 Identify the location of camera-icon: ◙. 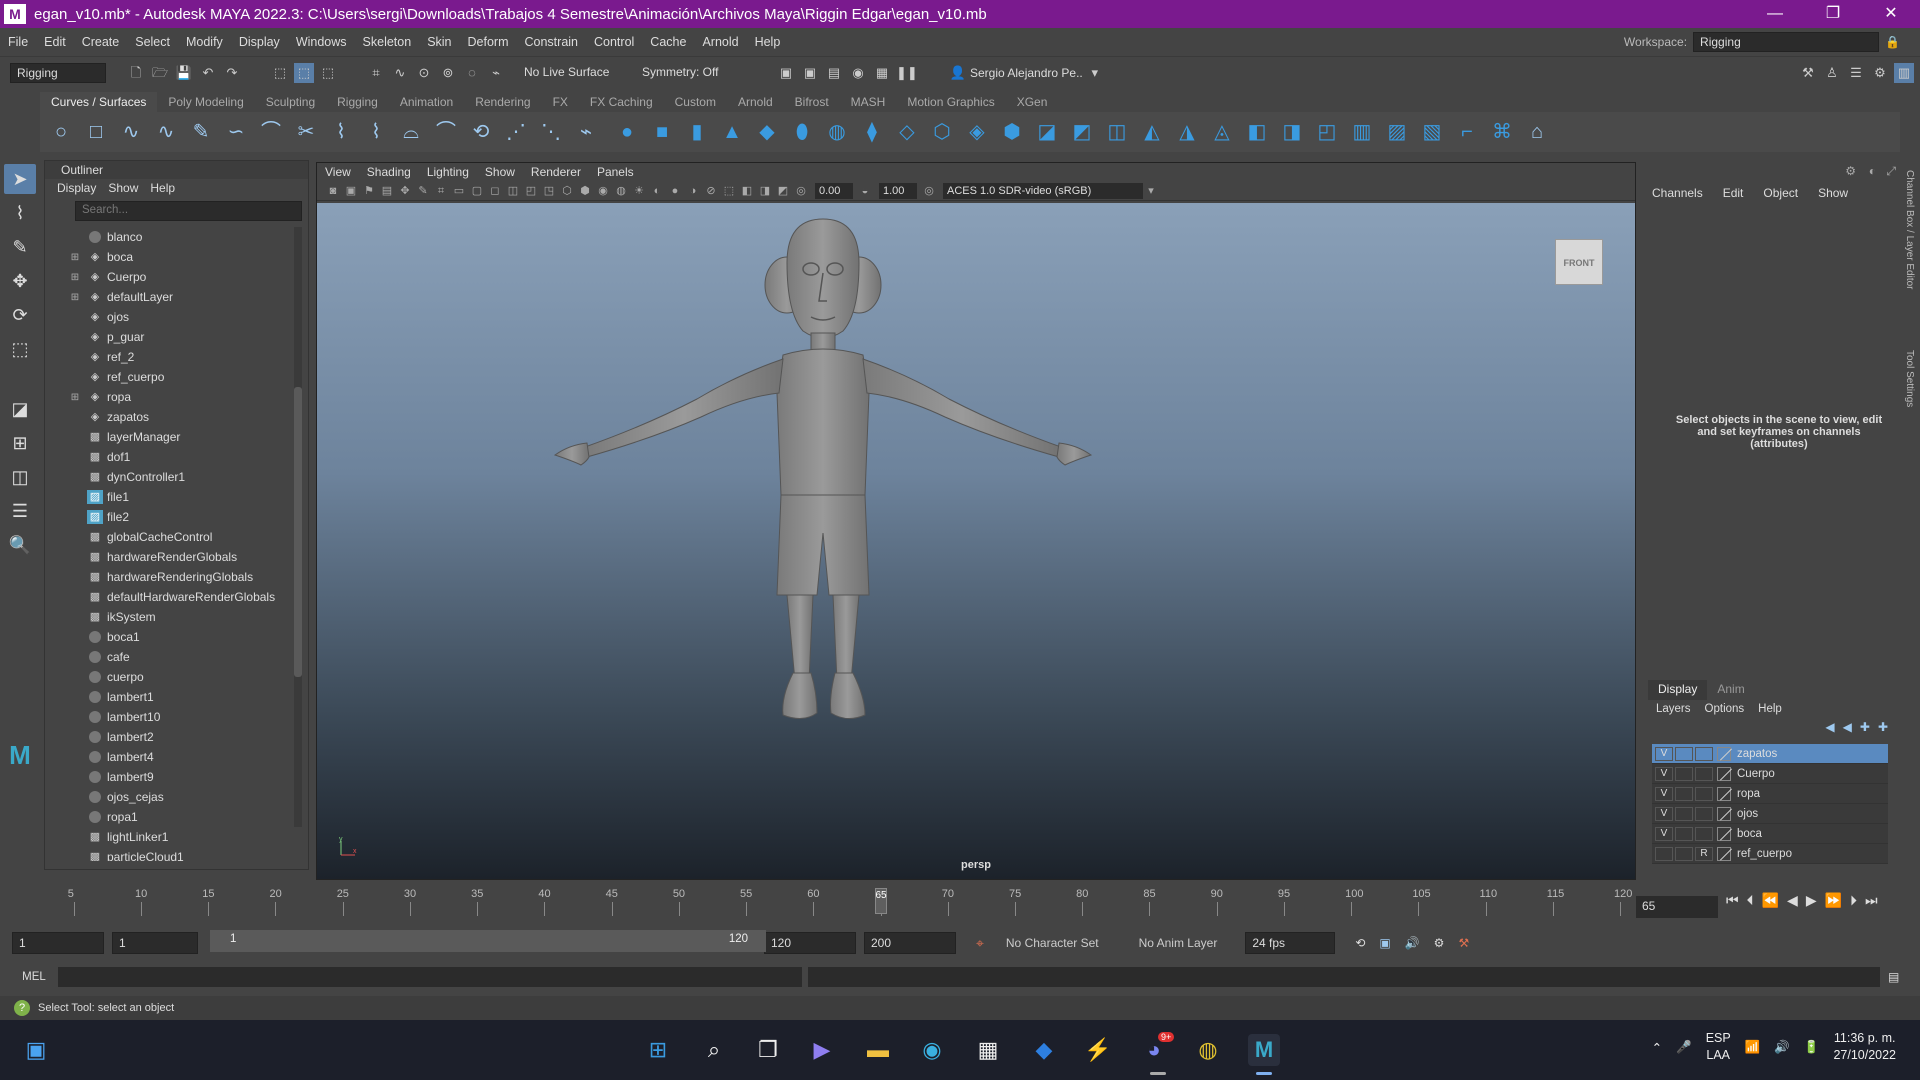
(333, 191).